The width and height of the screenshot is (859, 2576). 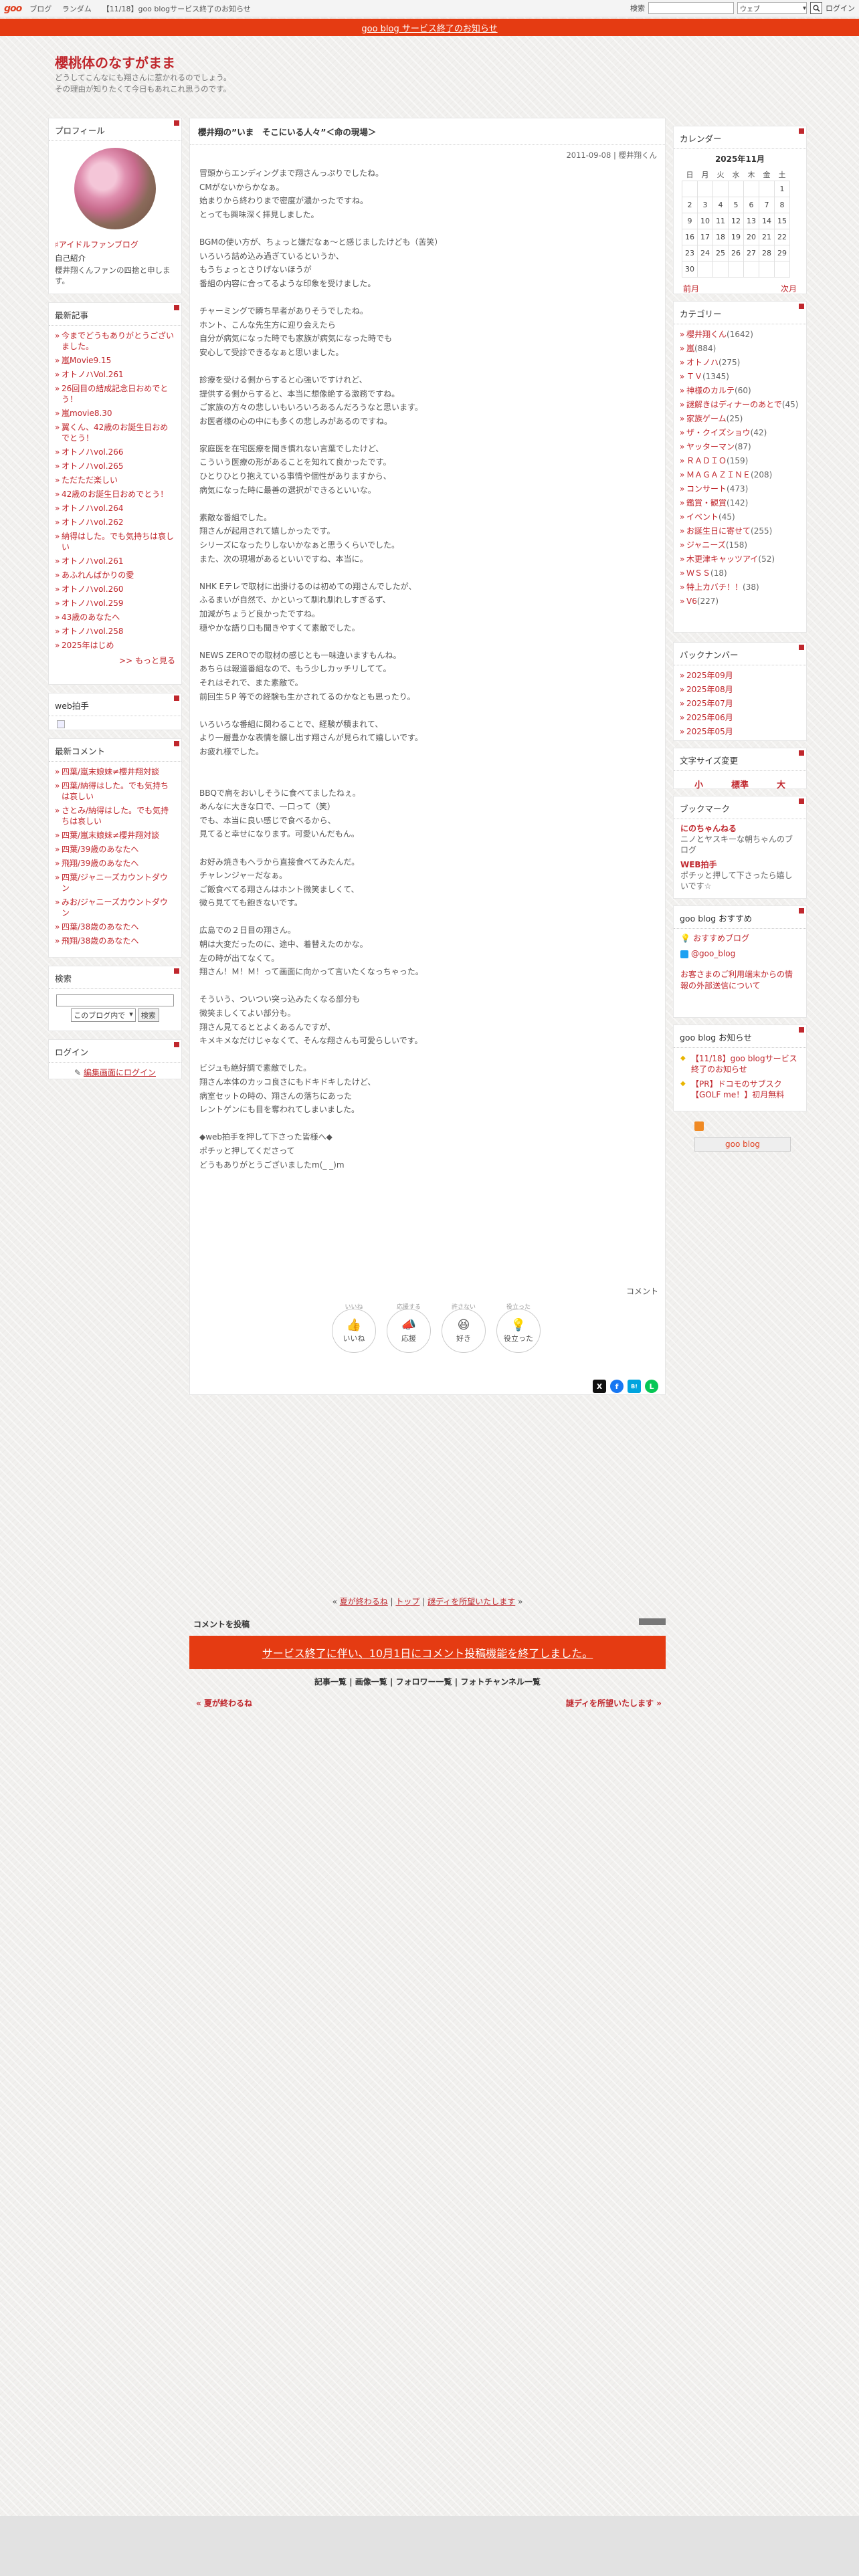 I want to click on blog-search-input, so click(x=115, y=1000).